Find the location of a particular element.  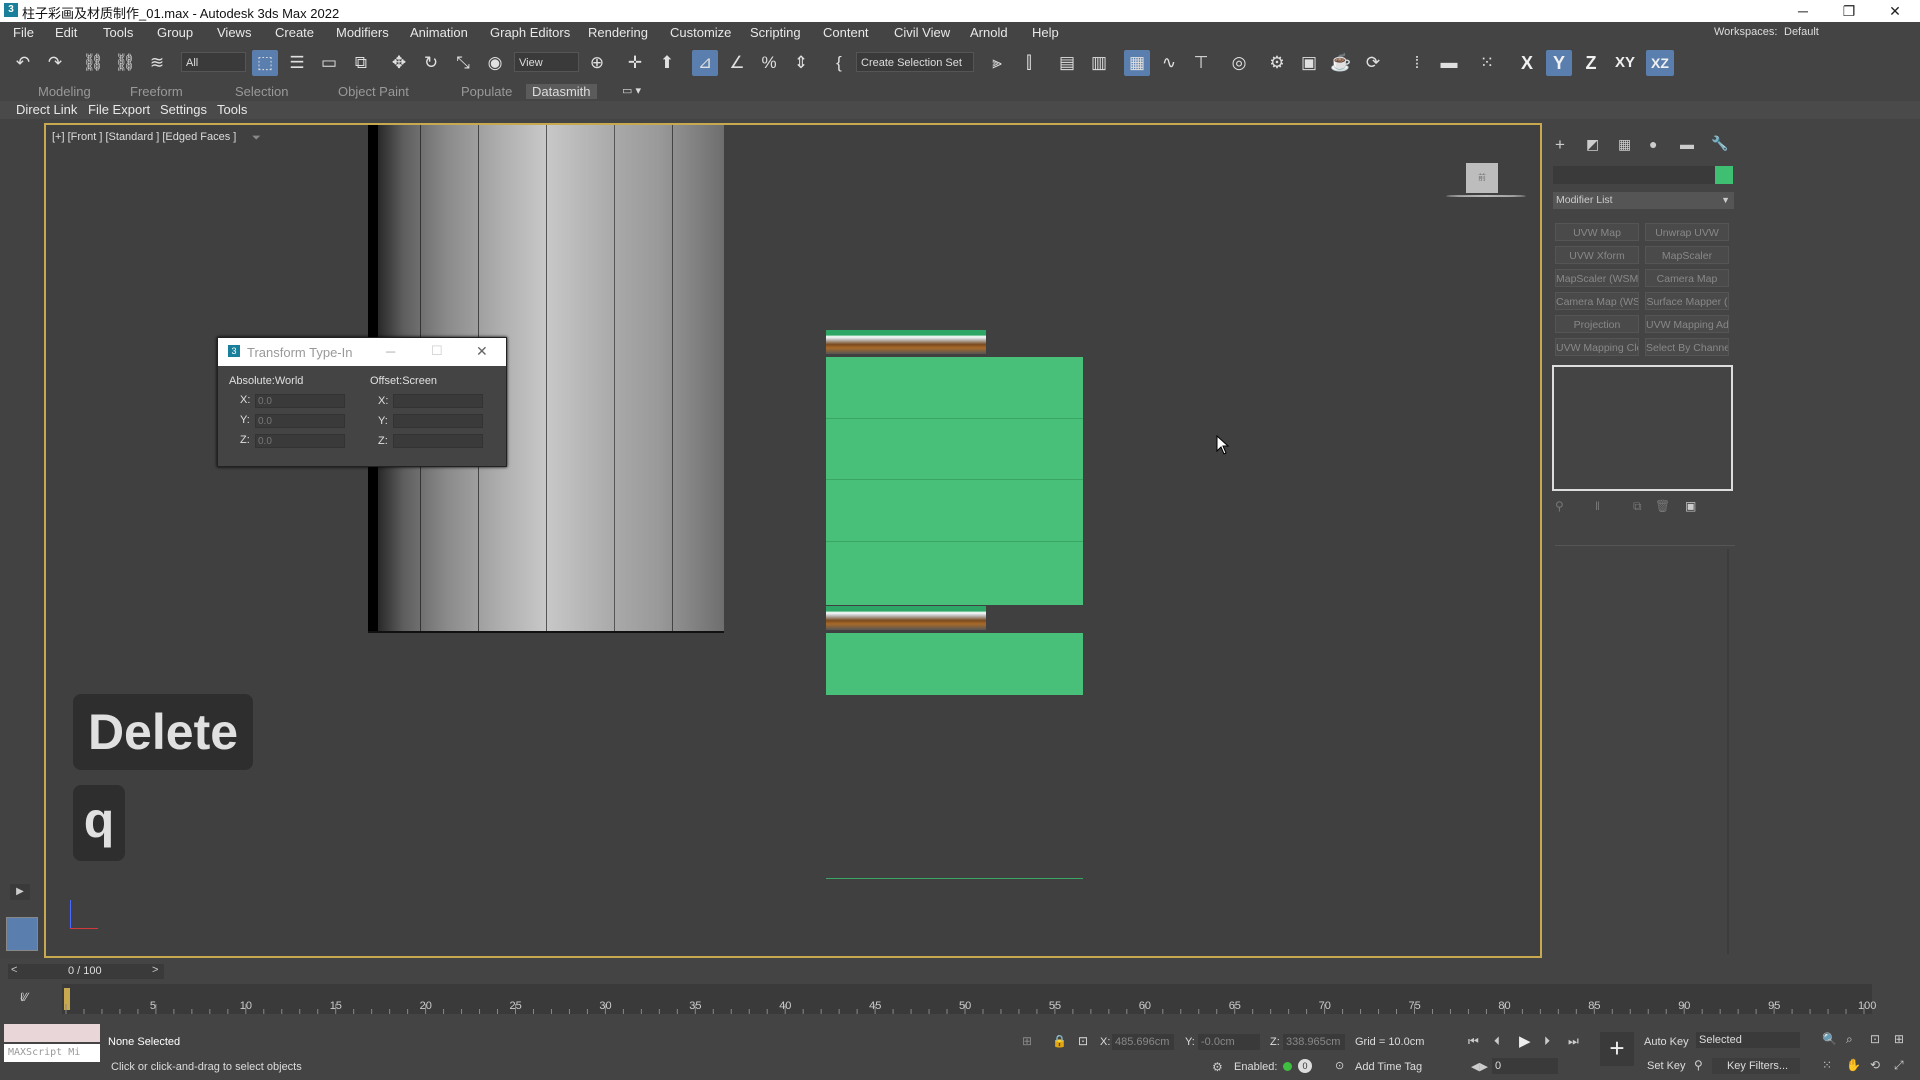

direct-link-button: Direct Link is located at coordinates (46, 109).